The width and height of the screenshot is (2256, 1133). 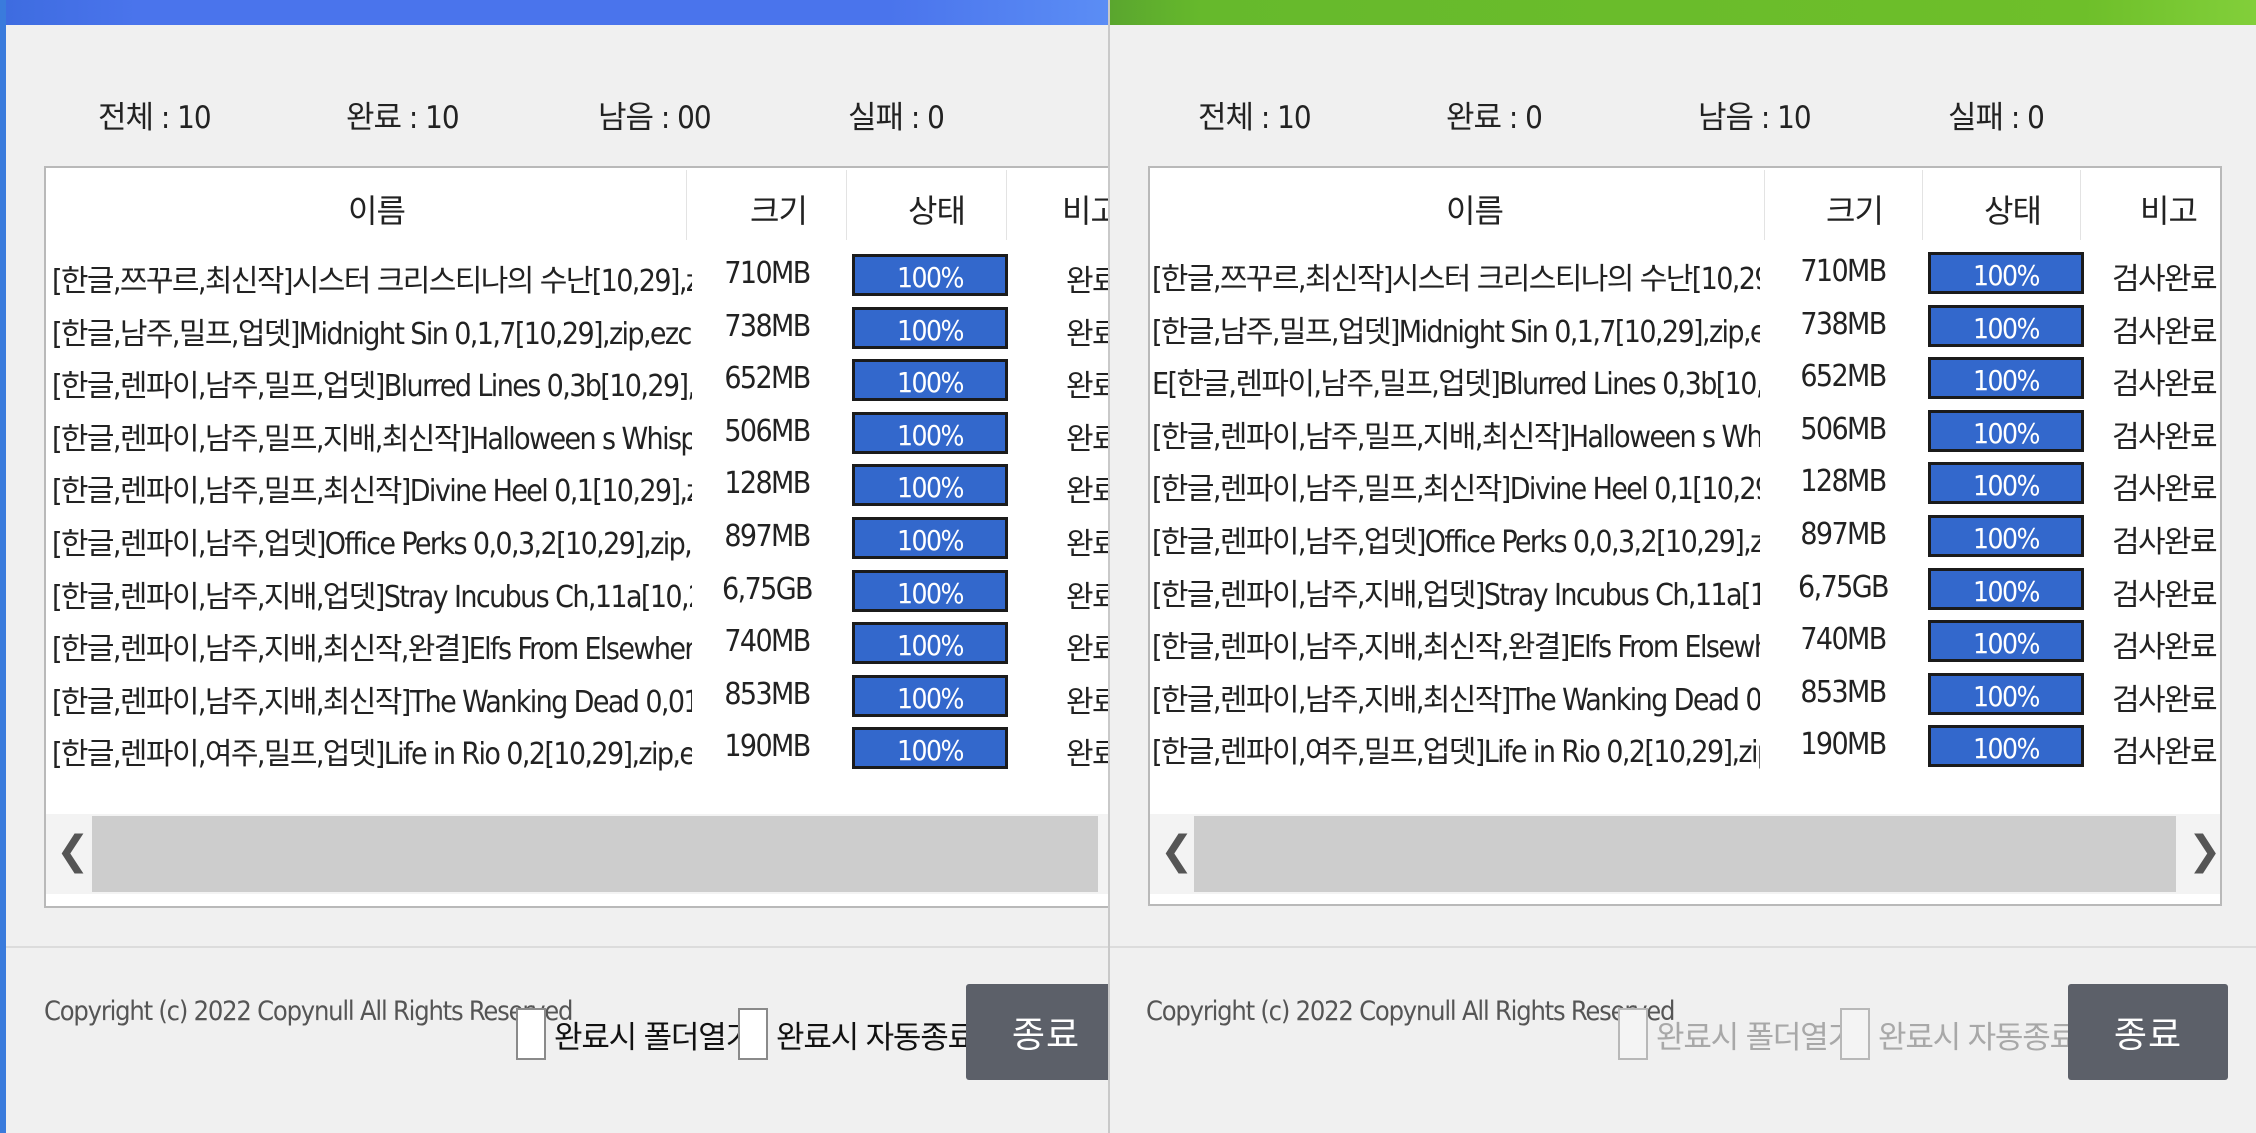 What do you see at coordinates (767, 379) in the screenshot?
I see `file-size: 652MB` at bounding box center [767, 379].